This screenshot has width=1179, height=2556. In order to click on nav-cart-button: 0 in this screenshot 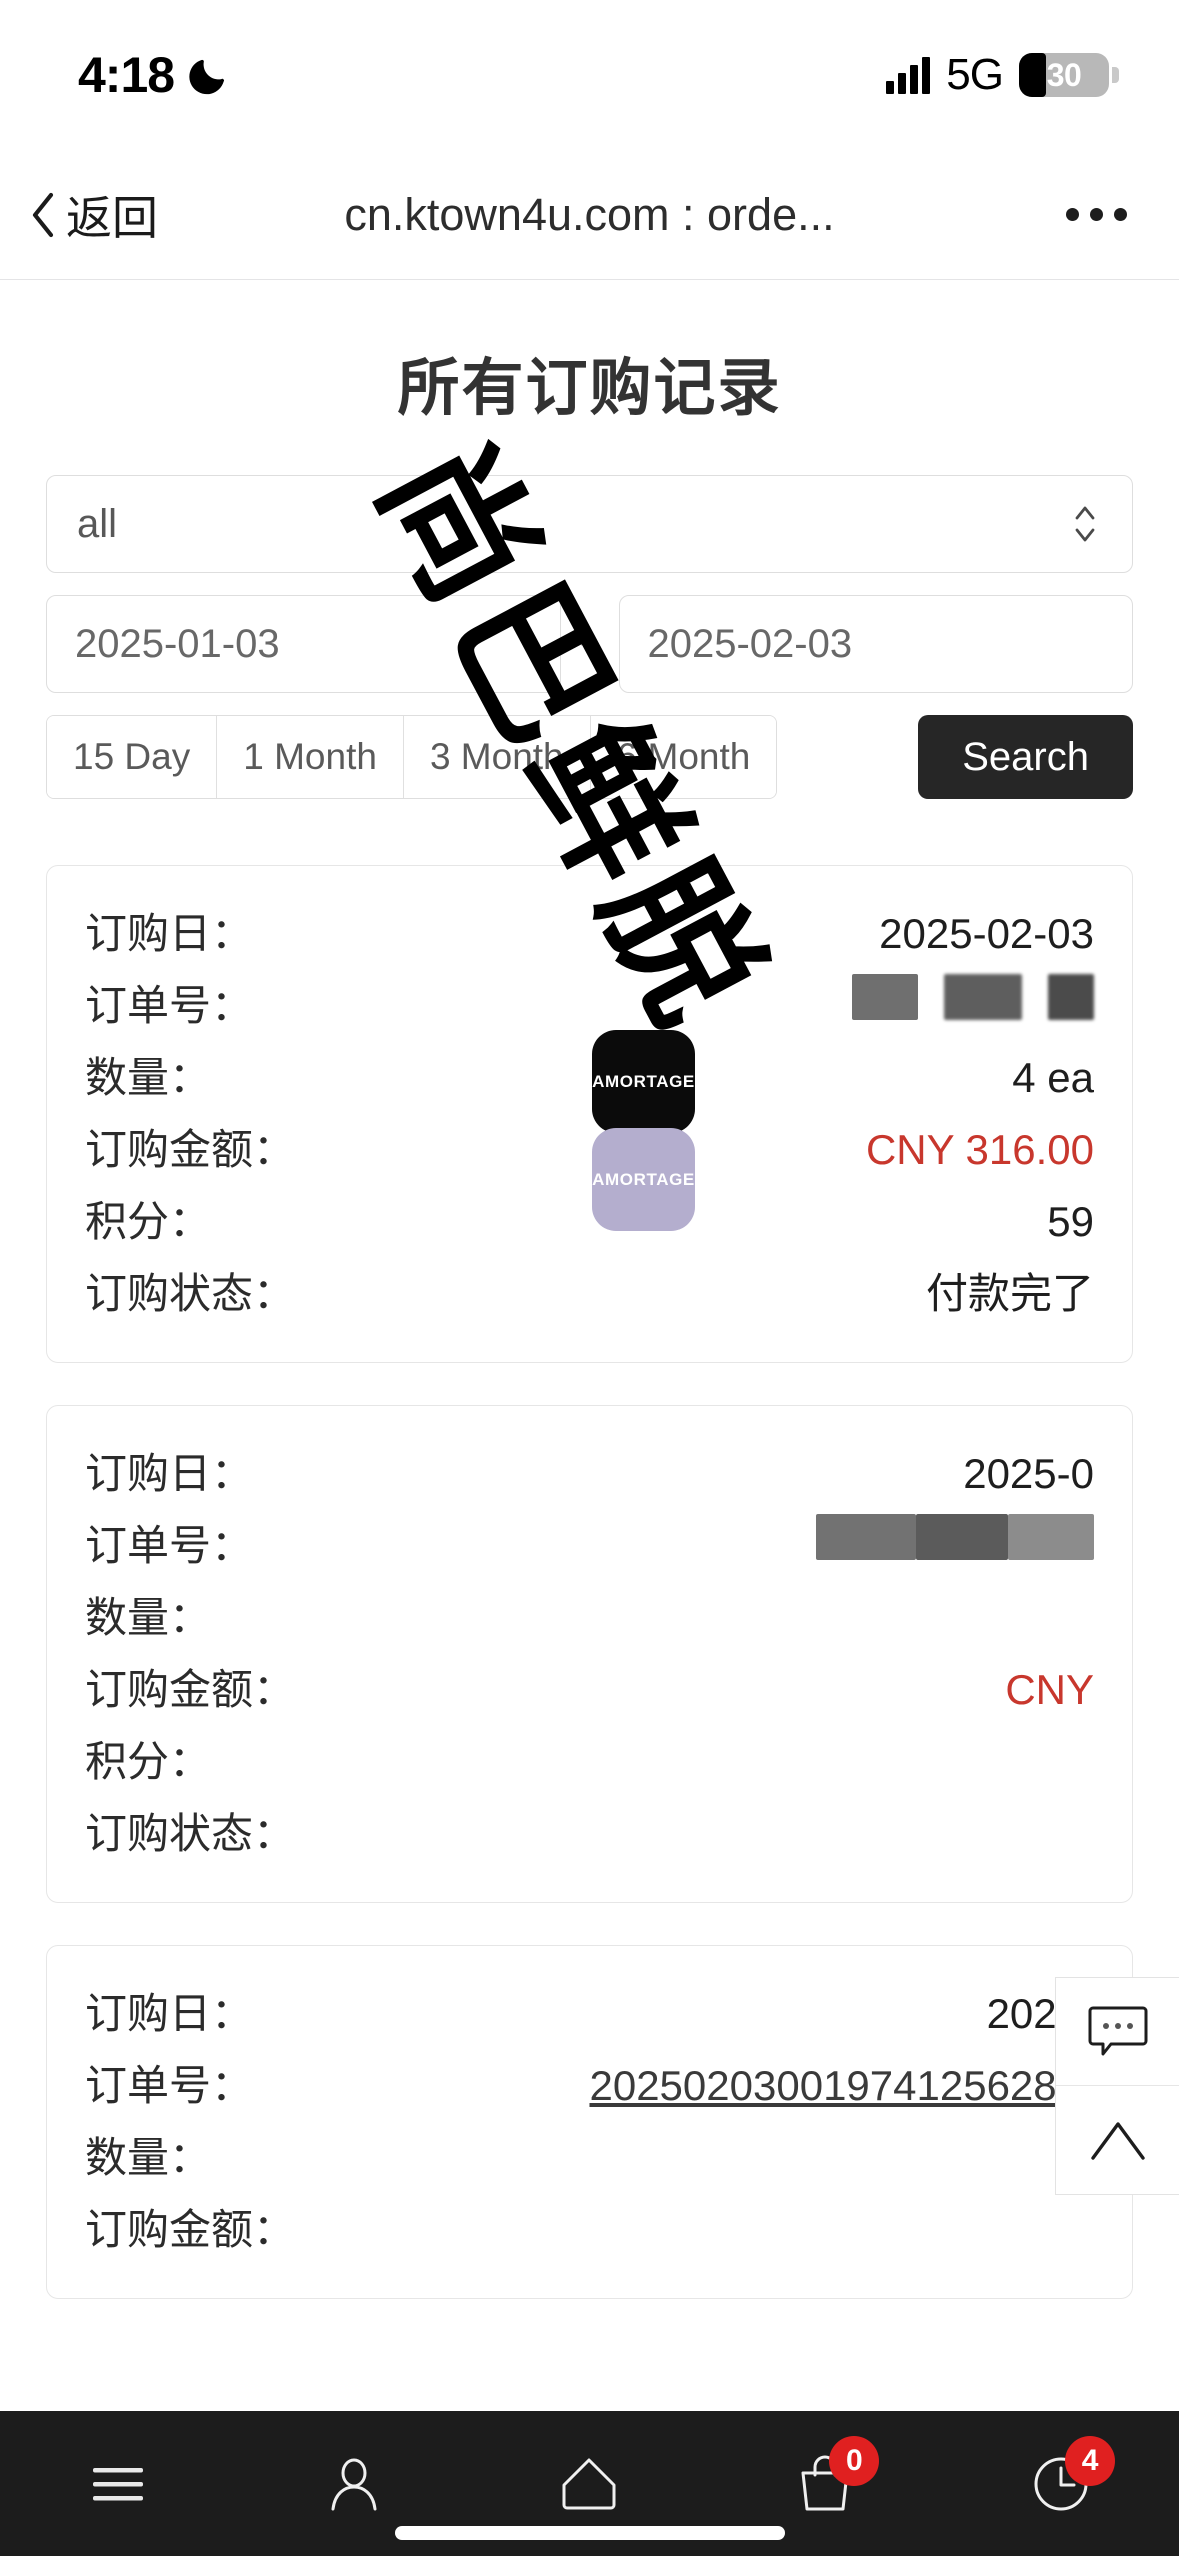, I will do `click(825, 2484)`.